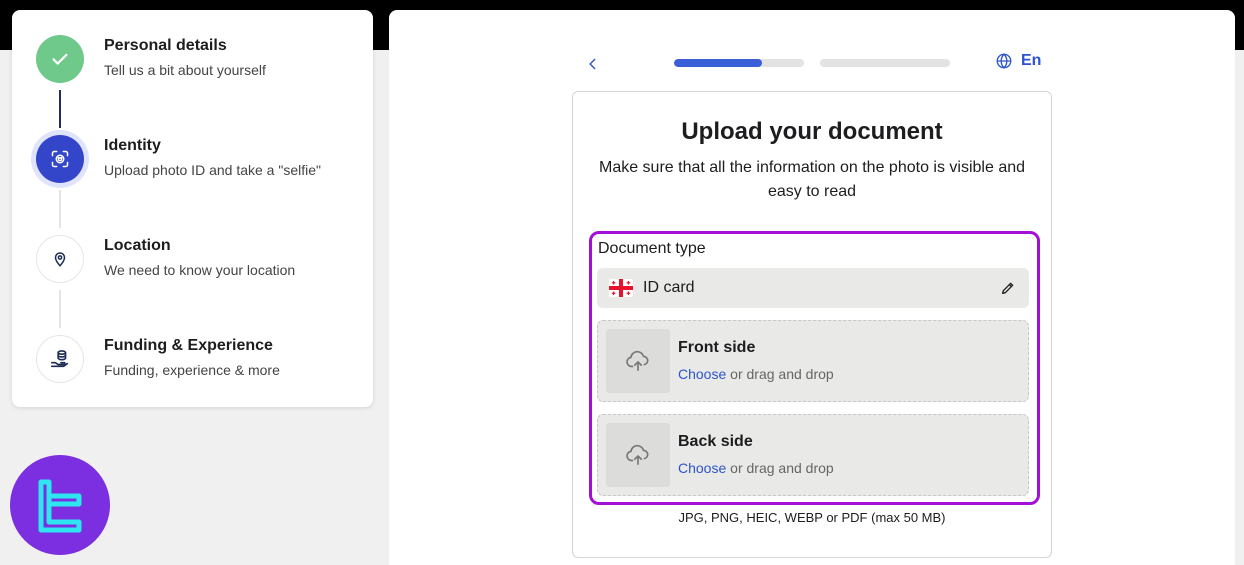 Image resolution: width=1244 pixels, height=565 pixels. What do you see at coordinates (812, 131) in the screenshot?
I see `page-title: Upload your document` at bounding box center [812, 131].